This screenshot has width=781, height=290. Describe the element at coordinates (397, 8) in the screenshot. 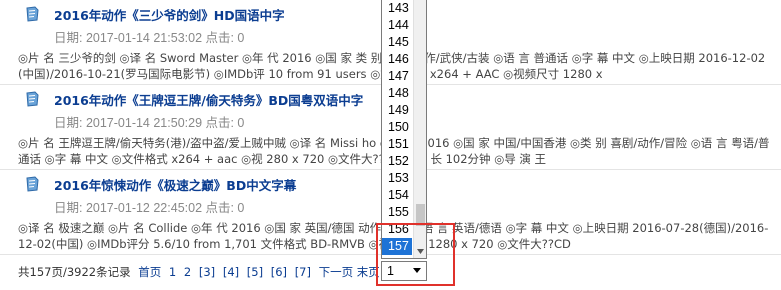

I see `page-option: 143` at that location.